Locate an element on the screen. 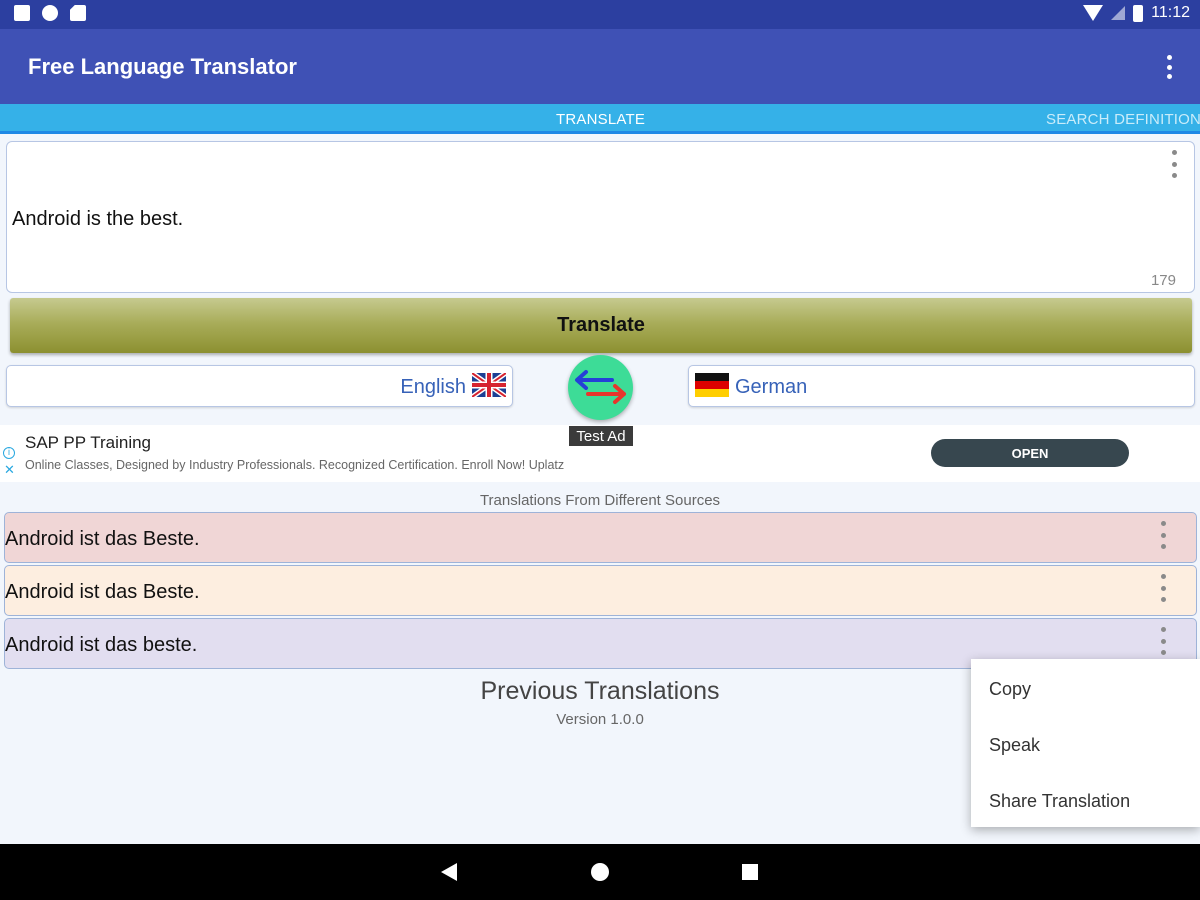 This screenshot has height=900, width=1200. status-time: 11:12 is located at coordinates (1170, 12).